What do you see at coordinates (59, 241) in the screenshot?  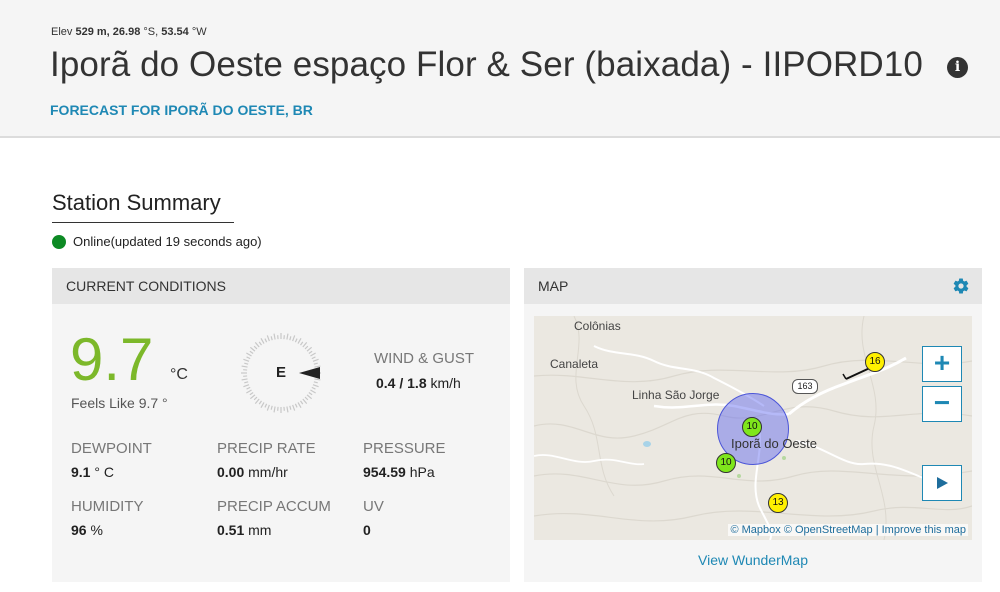 I see `online-dot-icon` at bounding box center [59, 241].